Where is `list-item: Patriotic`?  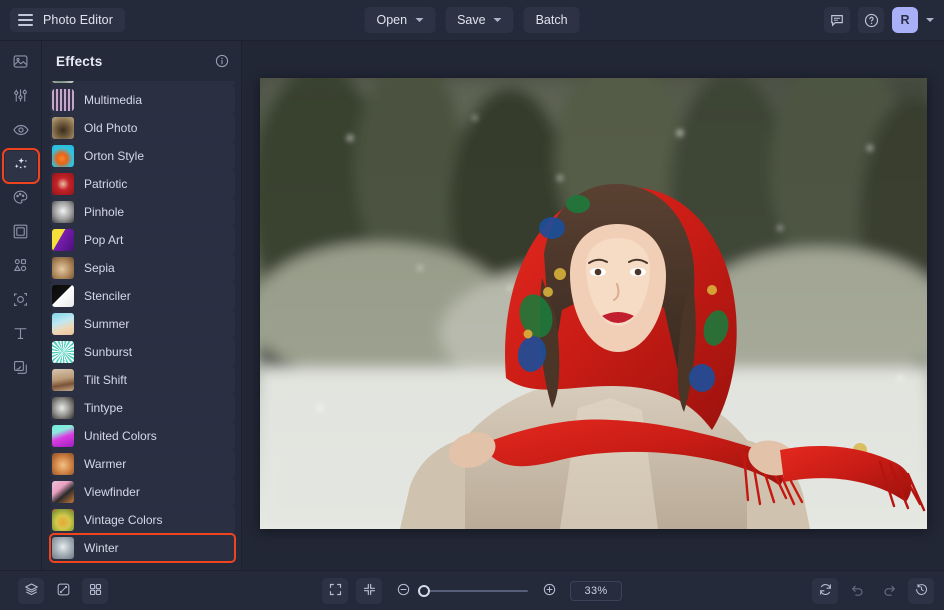
list-item: Patriotic is located at coordinates (142, 184).